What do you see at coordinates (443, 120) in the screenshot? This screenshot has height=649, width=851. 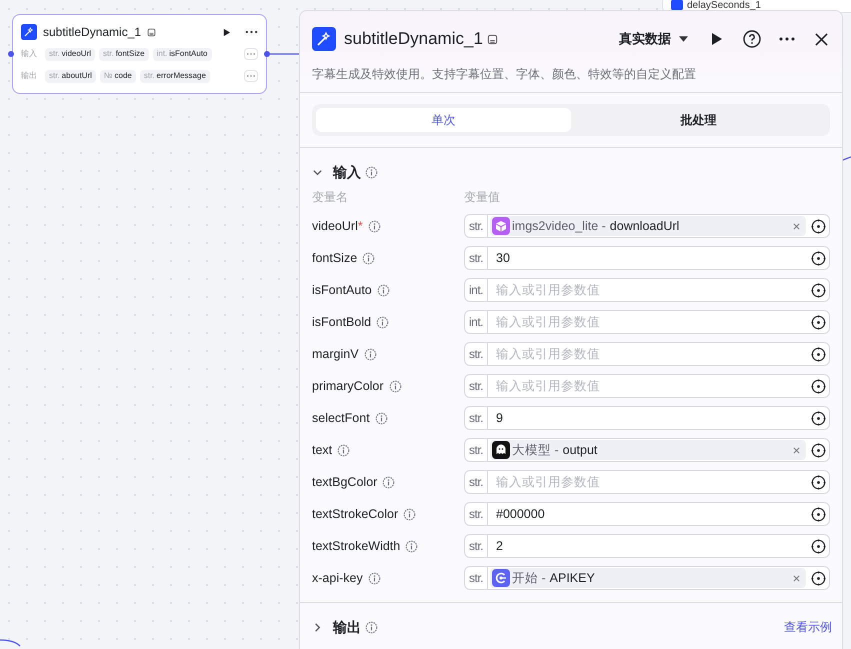 I see `tab: 单次` at bounding box center [443, 120].